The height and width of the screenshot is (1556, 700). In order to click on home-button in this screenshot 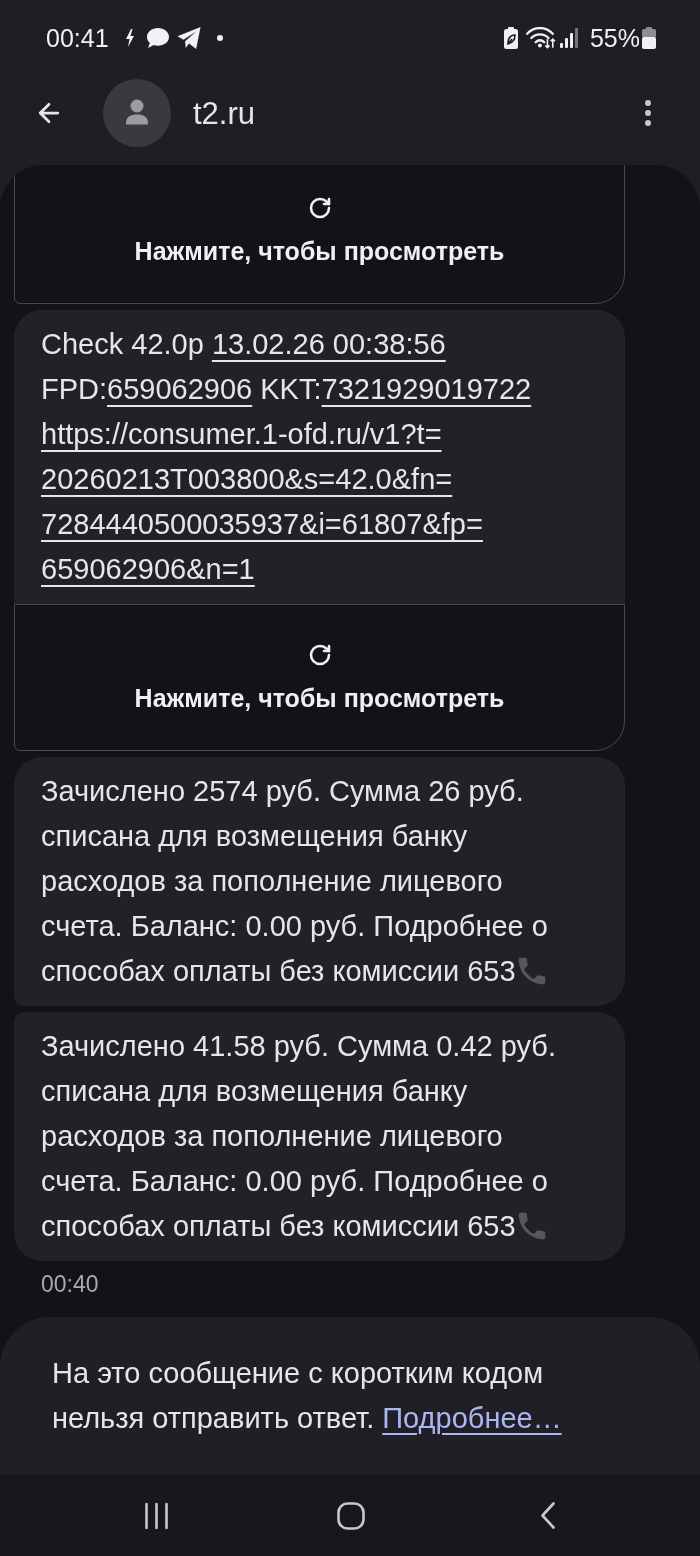, I will do `click(351, 1515)`.